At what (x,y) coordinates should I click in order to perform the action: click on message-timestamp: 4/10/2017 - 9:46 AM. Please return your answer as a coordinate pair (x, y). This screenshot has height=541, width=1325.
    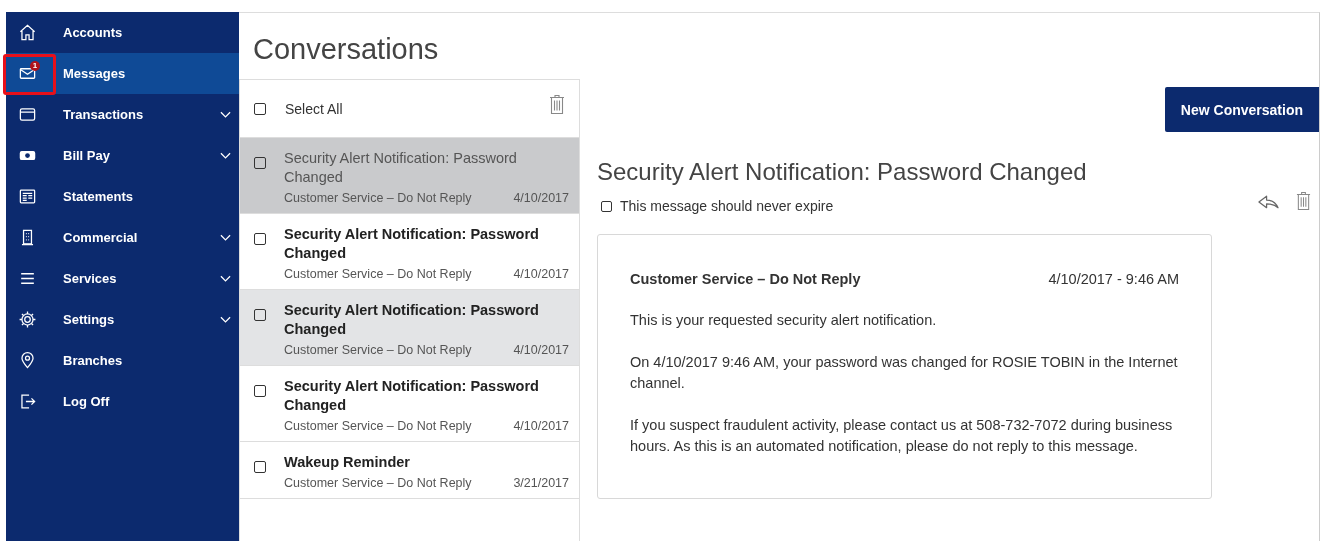
    Looking at the image, I should click on (1113, 279).